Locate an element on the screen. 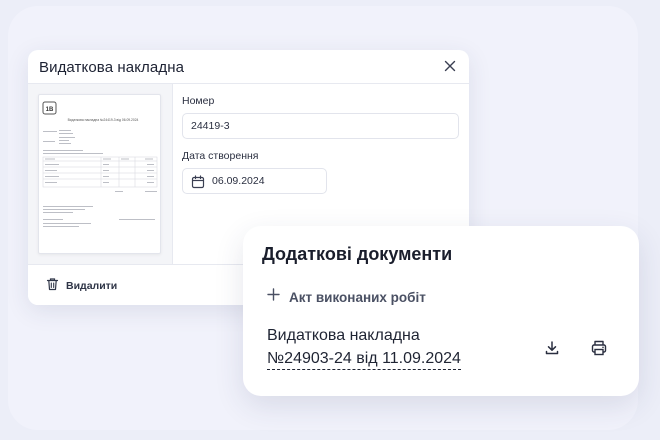 This screenshot has width=660, height=440. date-input: 06.09.2024 is located at coordinates (254, 181).